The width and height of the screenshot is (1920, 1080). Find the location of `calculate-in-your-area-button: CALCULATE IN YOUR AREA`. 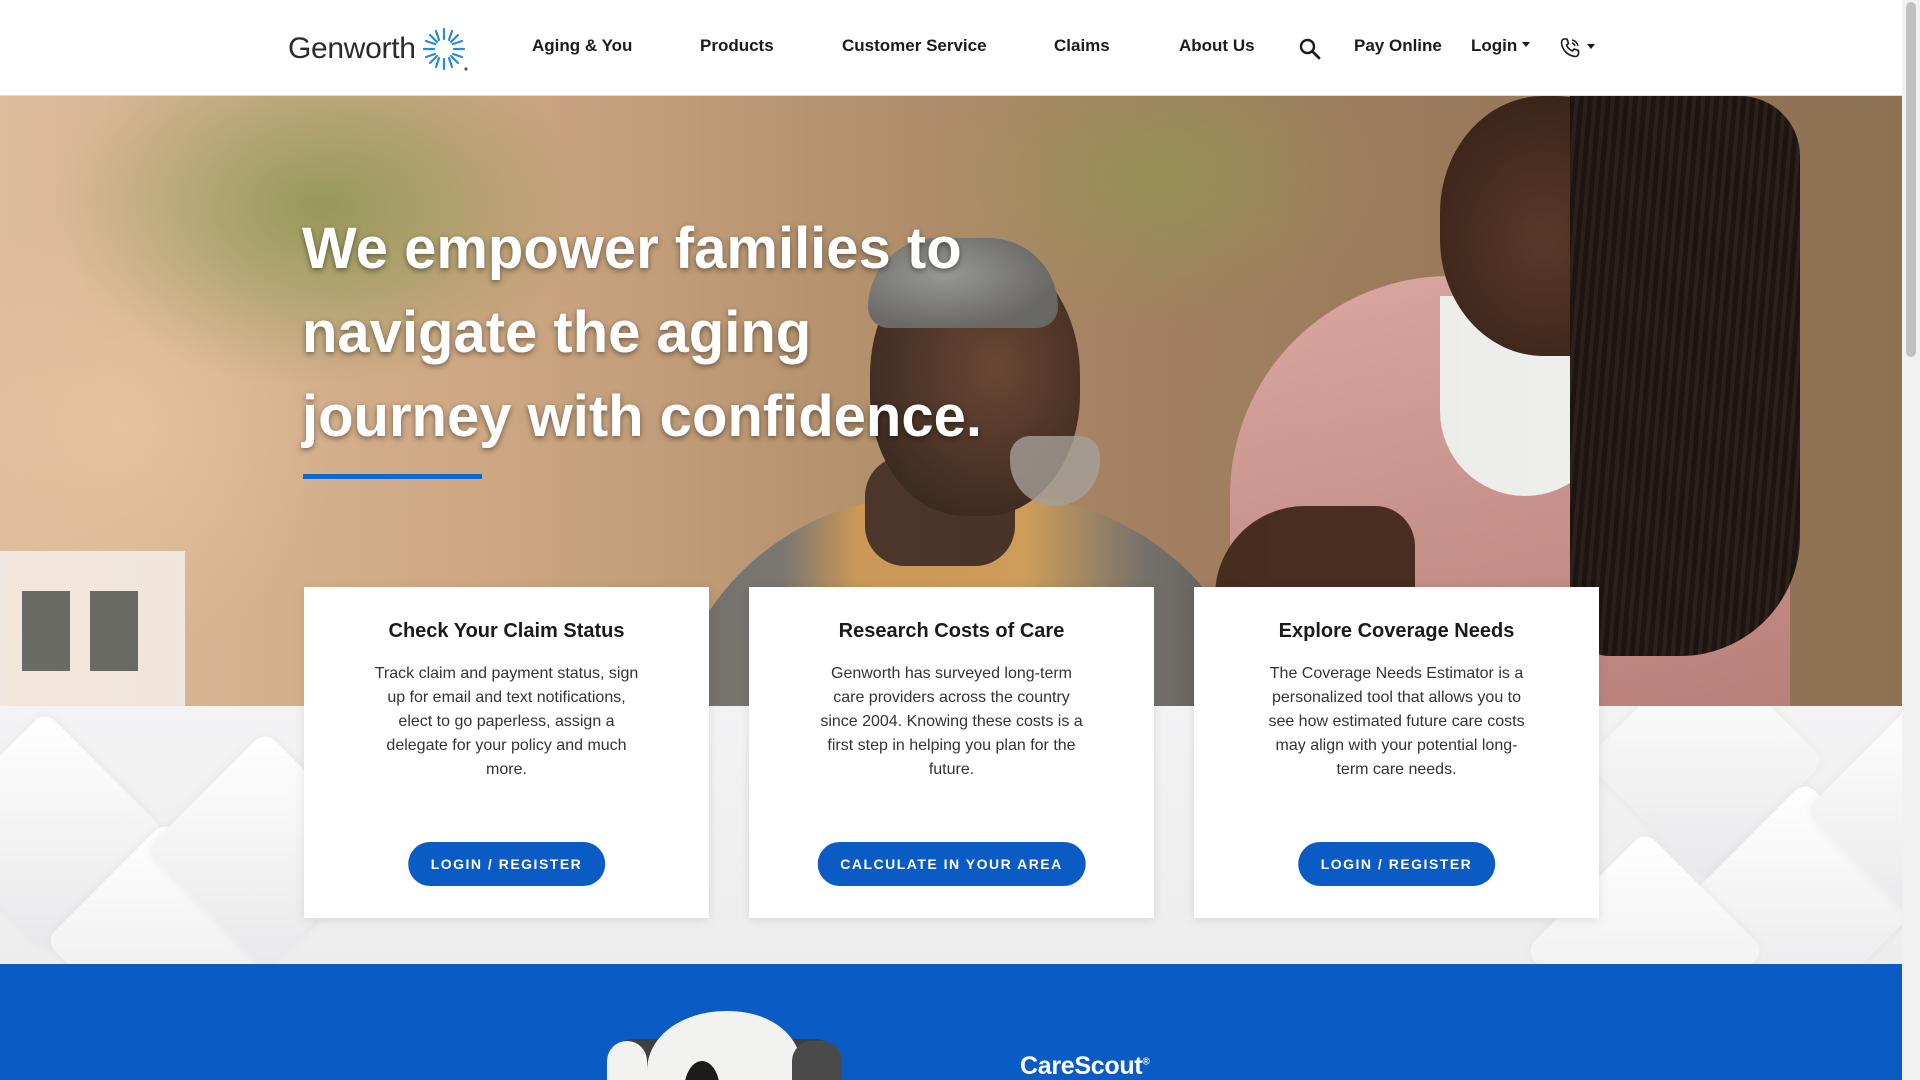

calculate-in-your-area-button: CALCULATE IN YOUR AREA is located at coordinates (951, 864).